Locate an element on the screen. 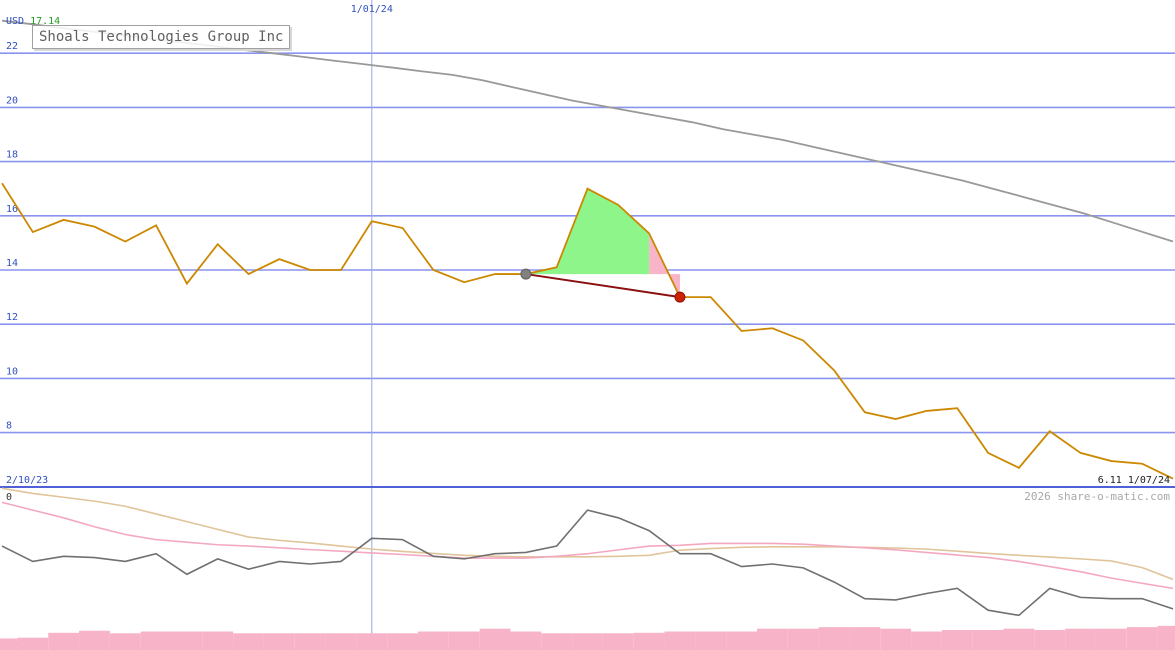 The width and height of the screenshot is (1175, 650). y-tick-label: 22 is located at coordinates (12, 46).